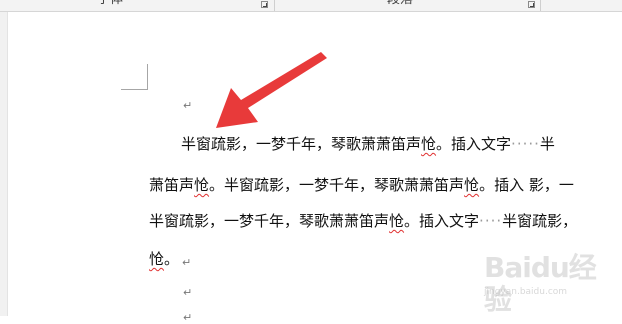 This screenshot has width=622, height=324. Describe the element at coordinates (491, 221) in the screenshot. I see `space-marks: ····` at that location.